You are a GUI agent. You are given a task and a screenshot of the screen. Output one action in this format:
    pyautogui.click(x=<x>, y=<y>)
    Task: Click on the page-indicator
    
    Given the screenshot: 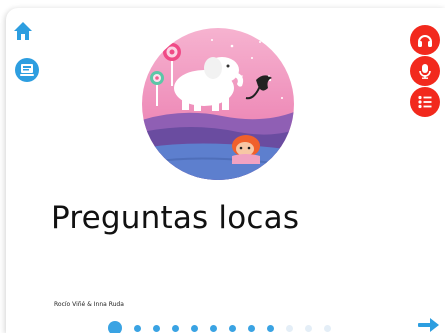 What is the action you would take?
    pyautogui.click(x=228, y=327)
    